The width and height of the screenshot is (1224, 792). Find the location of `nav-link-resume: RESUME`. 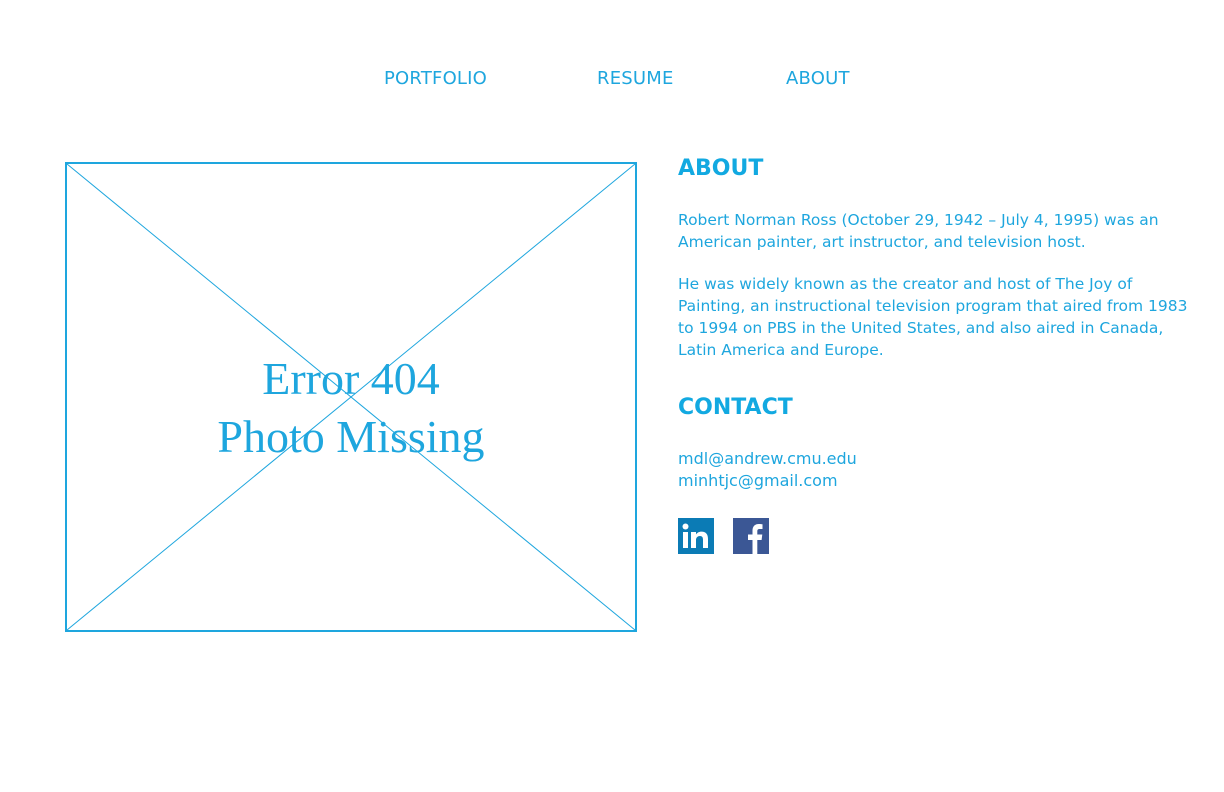

nav-link-resume: RESUME is located at coordinates (635, 78).